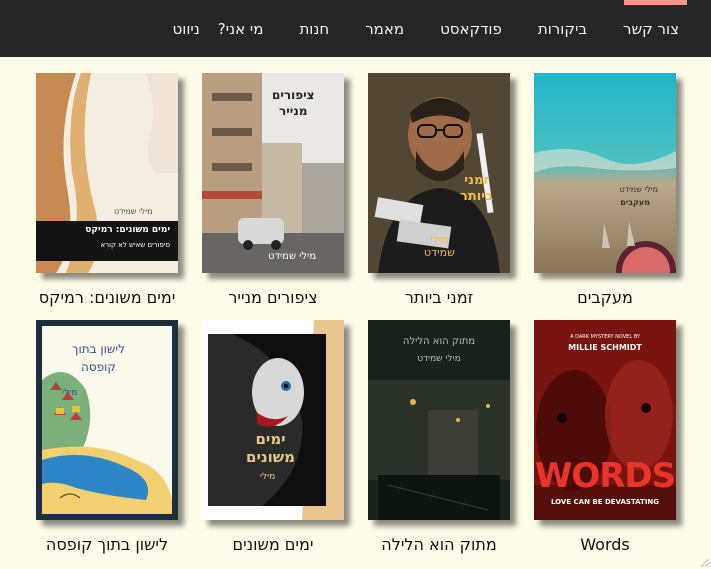  What do you see at coordinates (293, 111) in the screenshot?
I see `cover-title-line: מנייר` at bounding box center [293, 111].